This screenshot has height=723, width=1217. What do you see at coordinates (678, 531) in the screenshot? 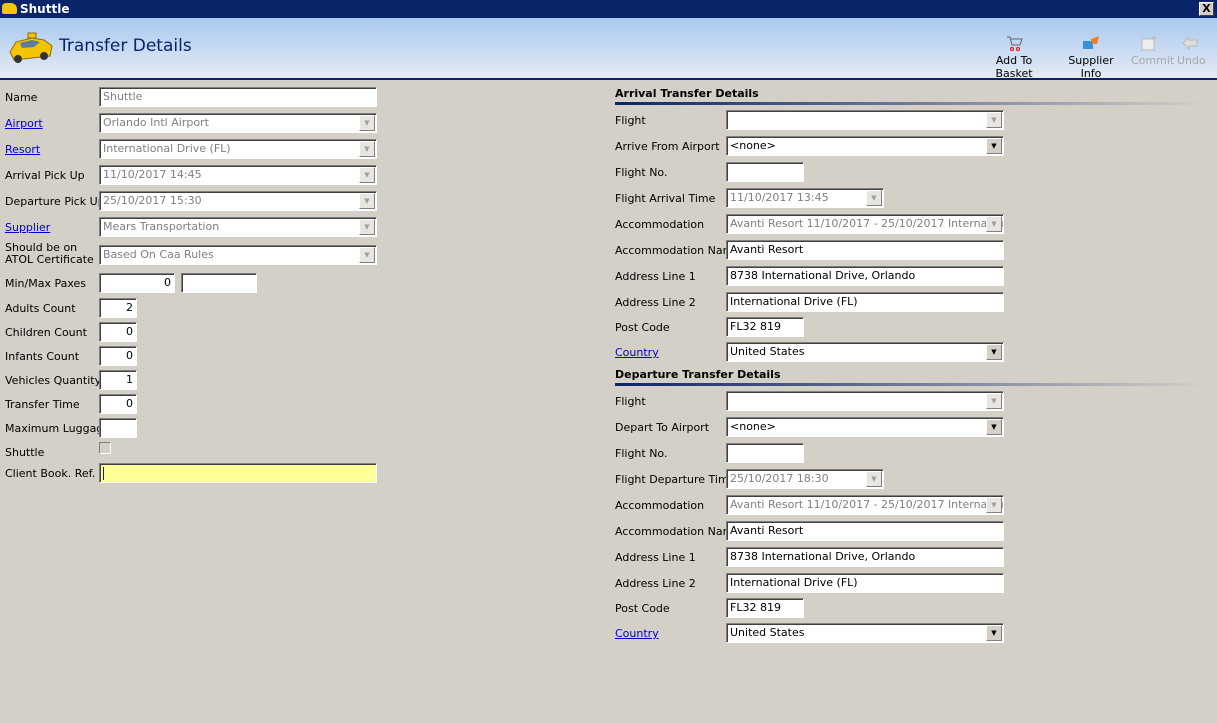
I see `departure-accommodation-name-label: Accommodation Name` at bounding box center [678, 531].